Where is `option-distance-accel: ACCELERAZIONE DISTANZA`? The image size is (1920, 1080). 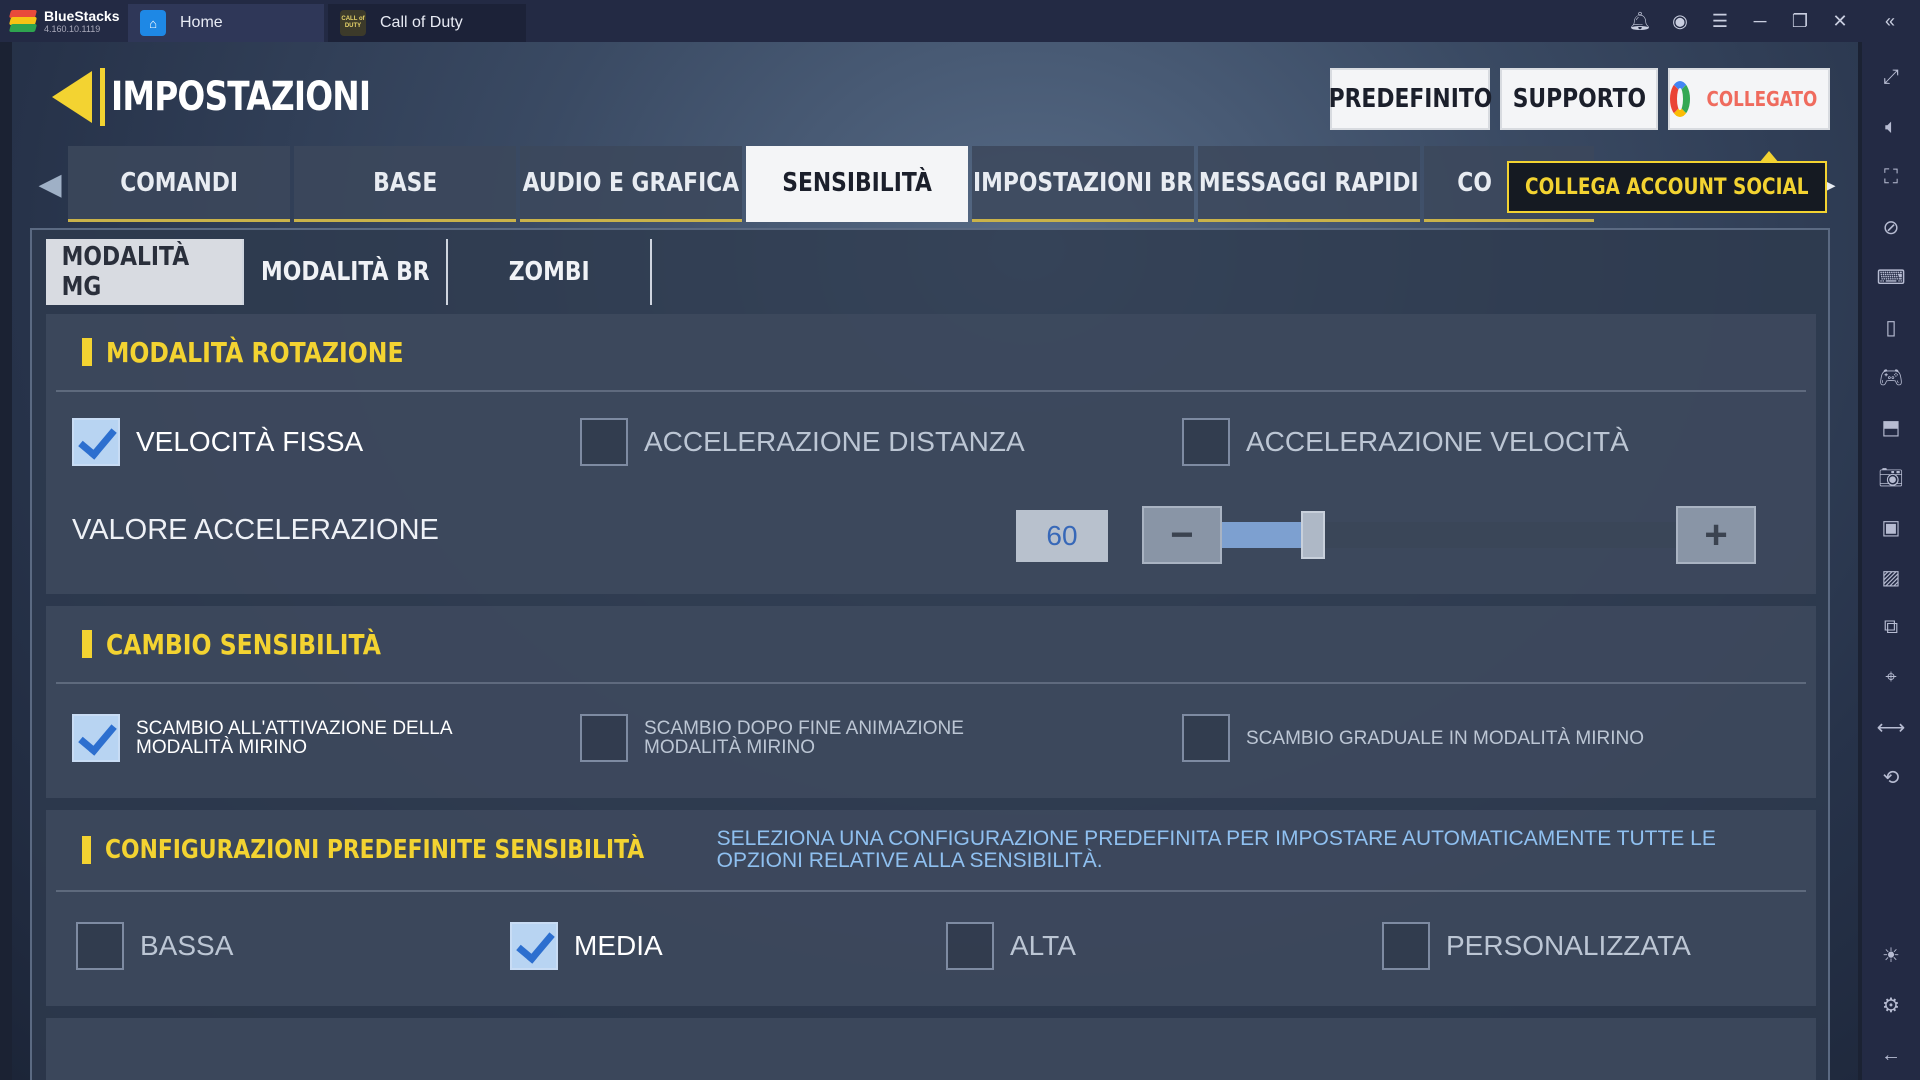 option-distance-accel: ACCELERAZIONE DISTANZA is located at coordinates (802, 442).